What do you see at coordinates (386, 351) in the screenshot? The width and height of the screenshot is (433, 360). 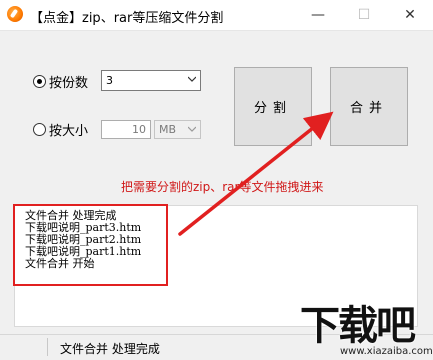 I see `watermark-url: www.xiazaiba.com` at bounding box center [386, 351].